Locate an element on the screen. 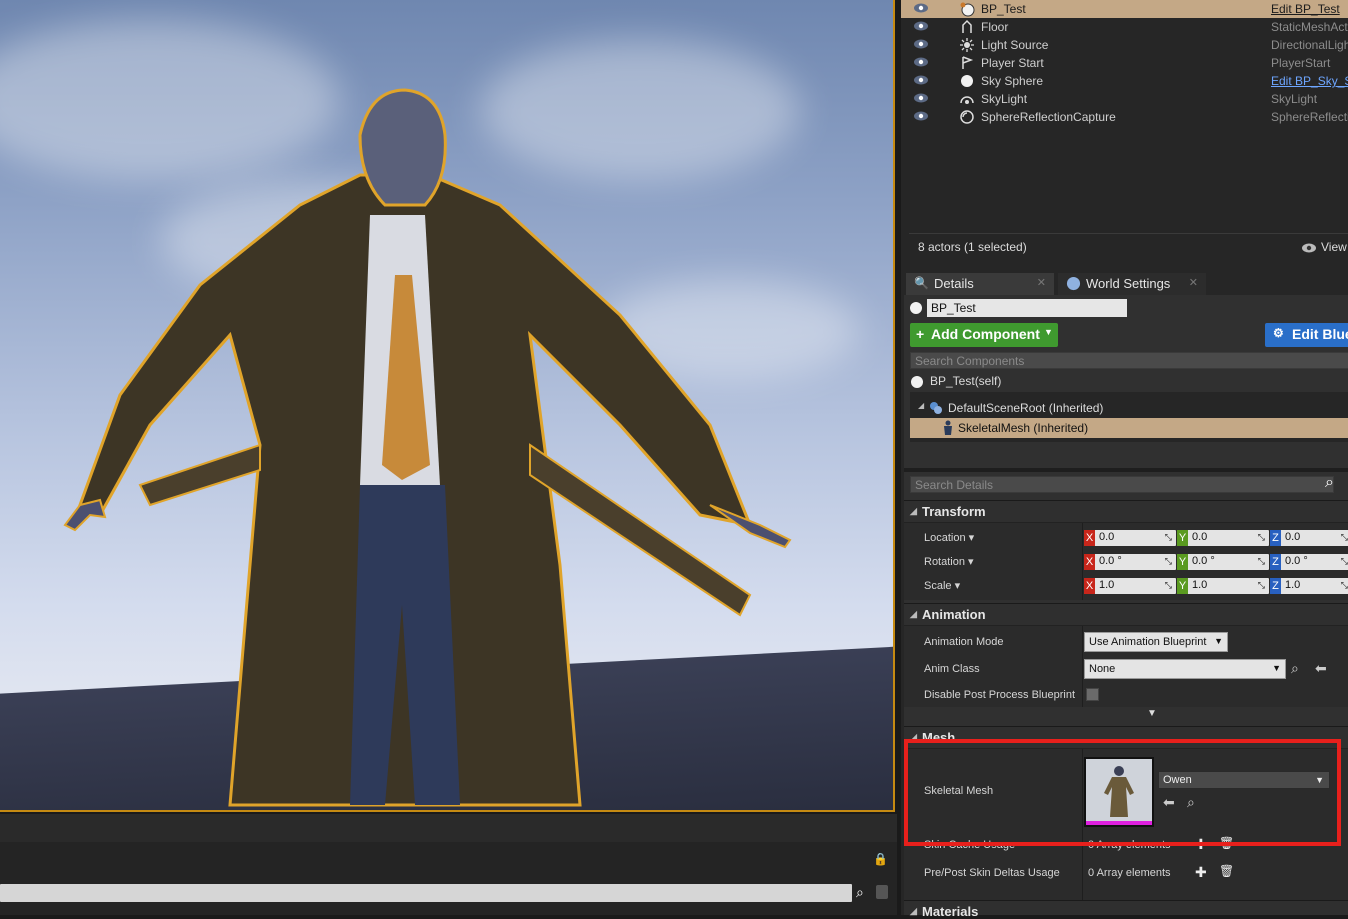 The width and height of the screenshot is (1348, 919). tab-details: 🔍 Details ✕ is located at coordinates (980, 284).